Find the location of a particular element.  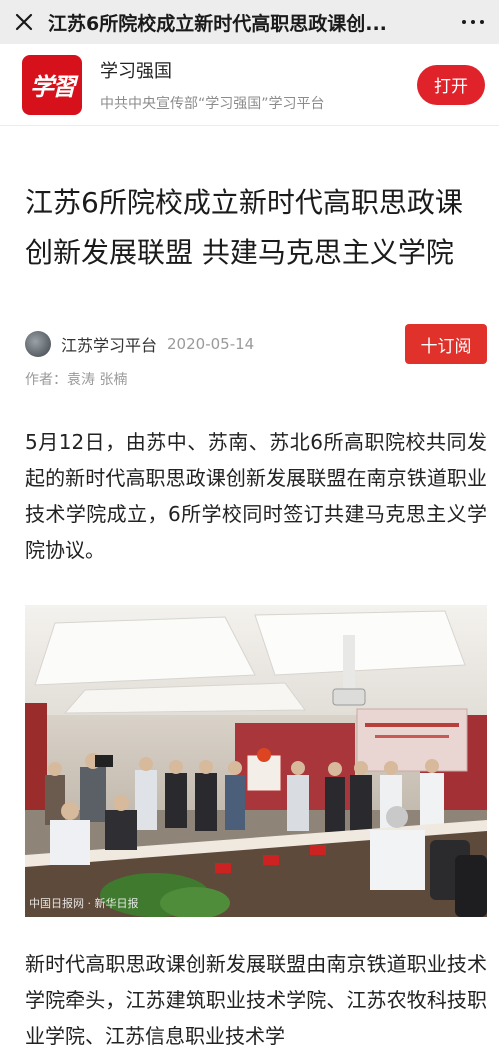

close-icon is located at coordinates (24, 22).